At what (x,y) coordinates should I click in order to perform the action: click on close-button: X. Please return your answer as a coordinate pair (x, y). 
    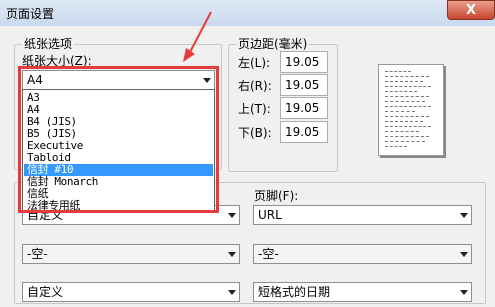
    Looking at the image, I should click on (471, 10).